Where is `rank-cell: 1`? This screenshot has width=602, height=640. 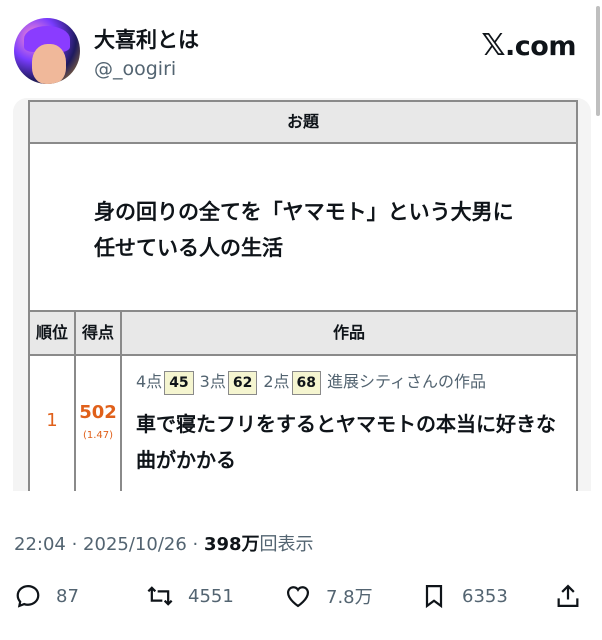
rank-cell: 1 is located at coordinates (53, 423).